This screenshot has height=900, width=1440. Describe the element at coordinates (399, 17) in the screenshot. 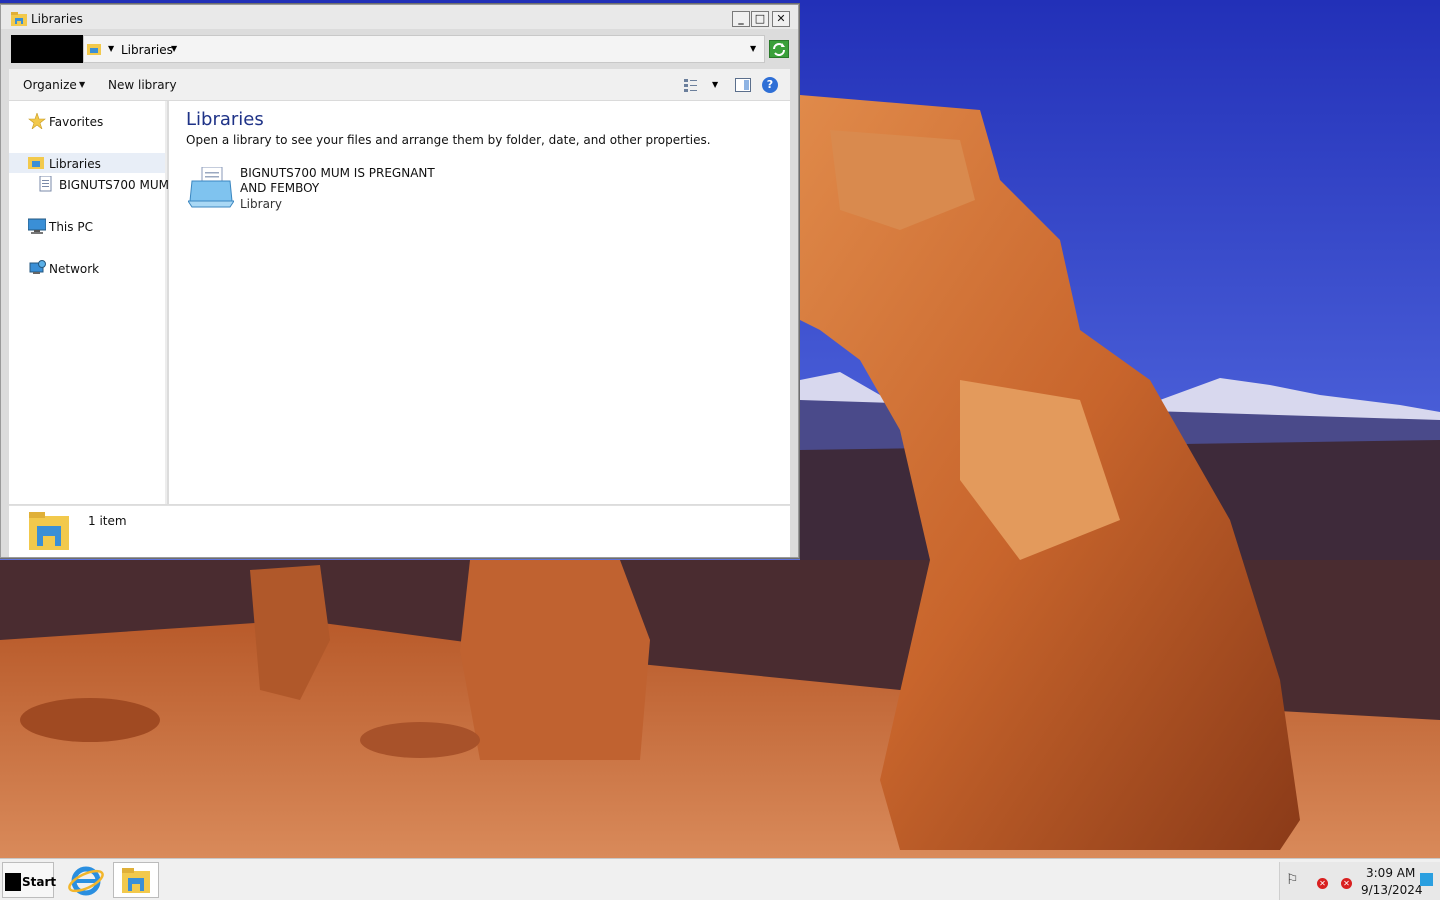

I see `window-titlebar: Libraries _ □ ✕` at that location.